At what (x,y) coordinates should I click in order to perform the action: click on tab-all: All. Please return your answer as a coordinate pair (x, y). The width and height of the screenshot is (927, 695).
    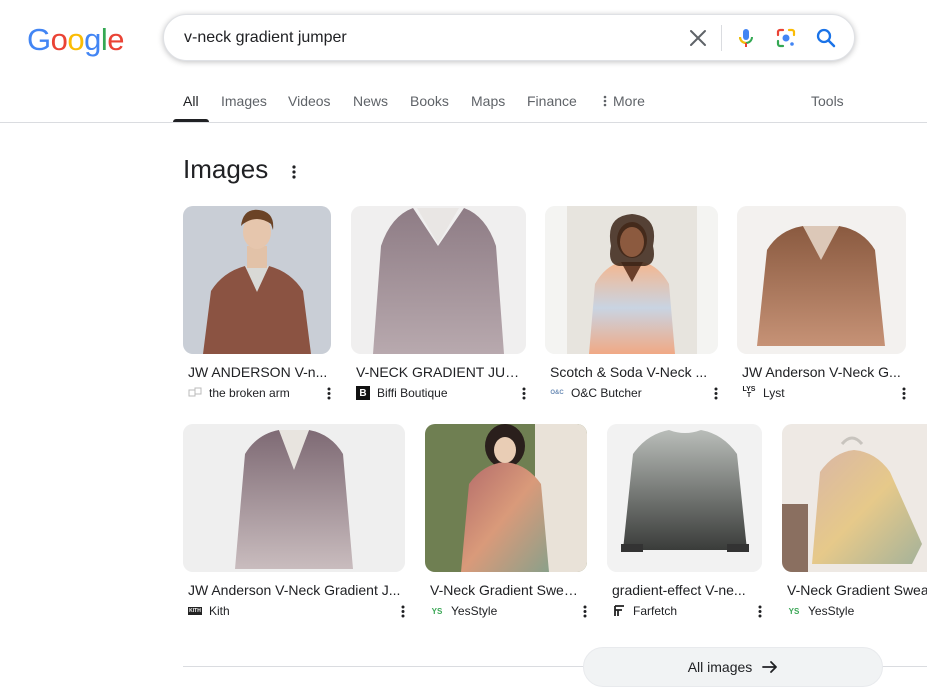
    Looking at the image, I should click on (191, 101).